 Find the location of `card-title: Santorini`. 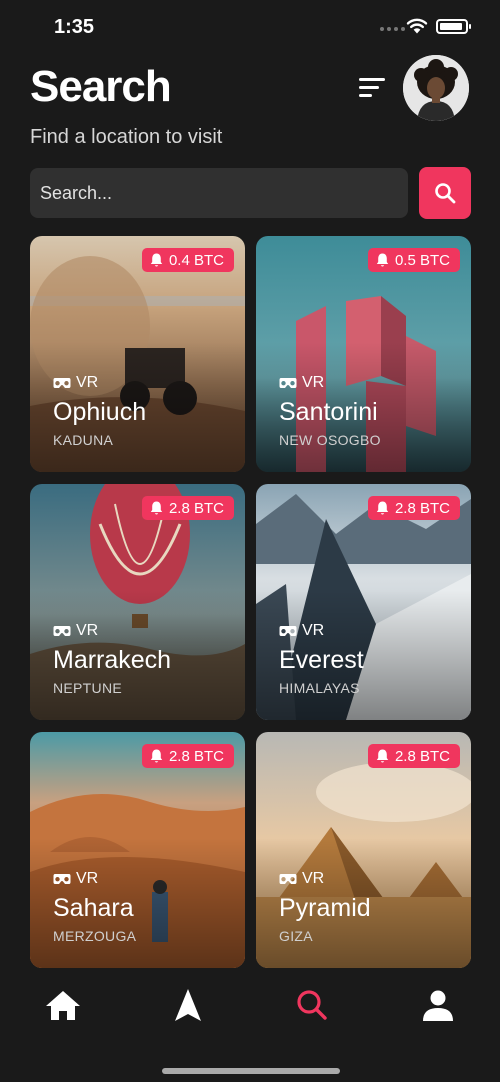

card-title: Santorini is located at coordinates (328, 412).